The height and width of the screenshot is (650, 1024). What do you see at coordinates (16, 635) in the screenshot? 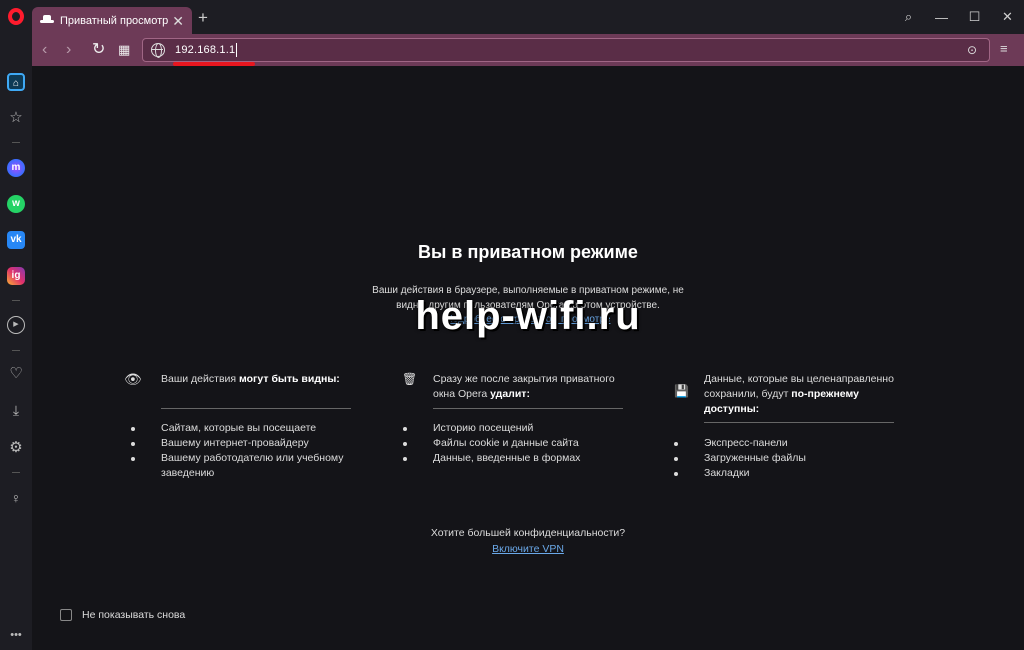
I see `more-icon: •••` at bounding box center [16, 635].